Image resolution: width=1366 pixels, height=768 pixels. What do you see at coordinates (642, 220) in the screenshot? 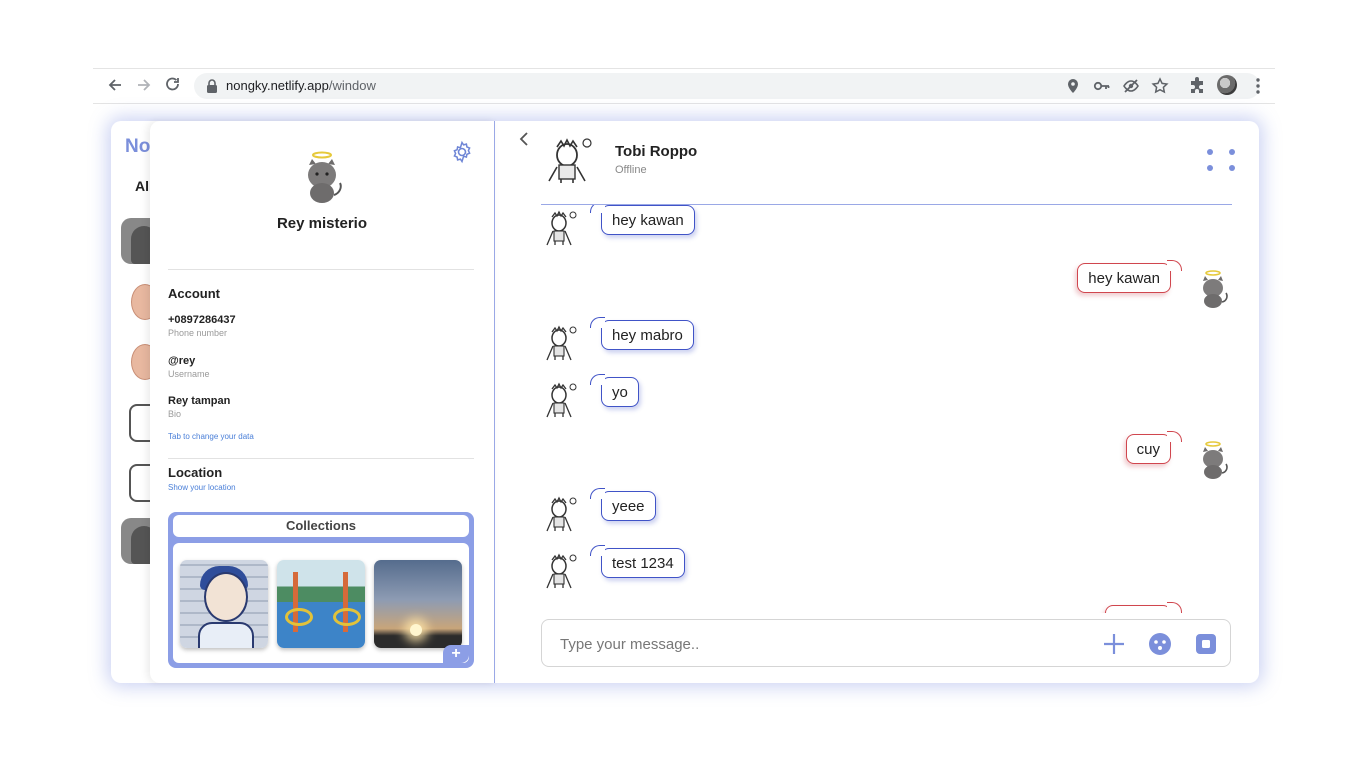
I see `incoming-message-bubble: hey kawan` at bounding box center [642, 220].